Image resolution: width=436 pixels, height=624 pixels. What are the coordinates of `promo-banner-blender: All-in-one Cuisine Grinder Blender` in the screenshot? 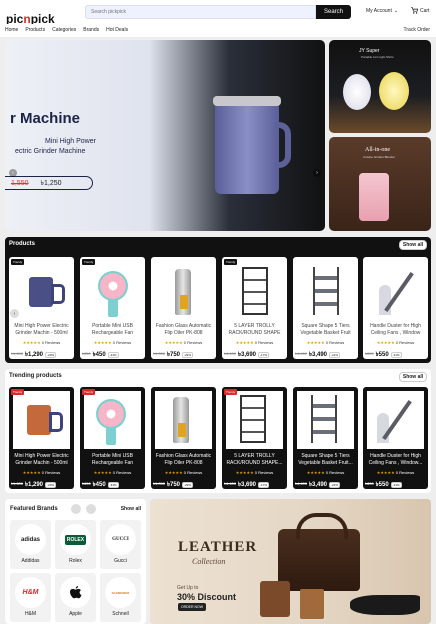 It's located at (380, 184).